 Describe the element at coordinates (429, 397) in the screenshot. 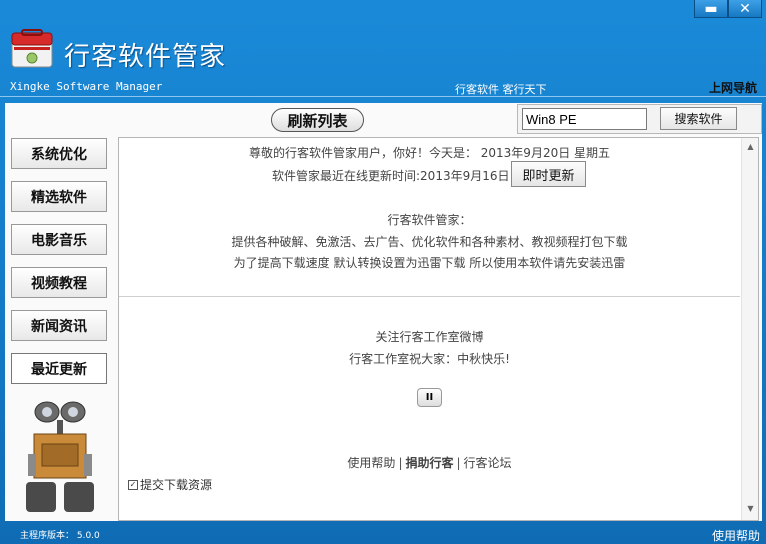

I see `pause-button: II` at that location.